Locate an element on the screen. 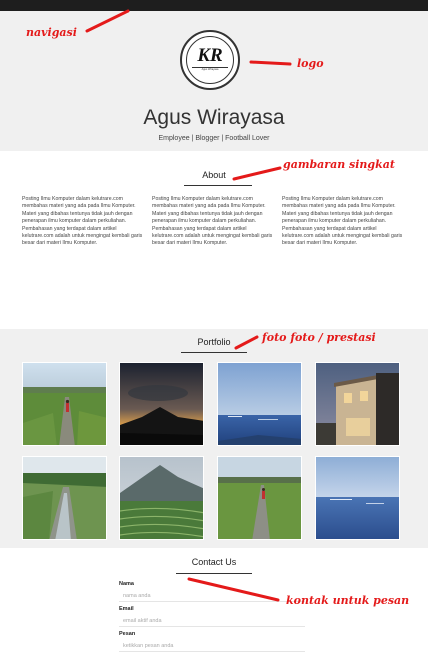 The height and width of the screenshot is (657, 428). name-label: Nama is located at coordinates (126, 584).